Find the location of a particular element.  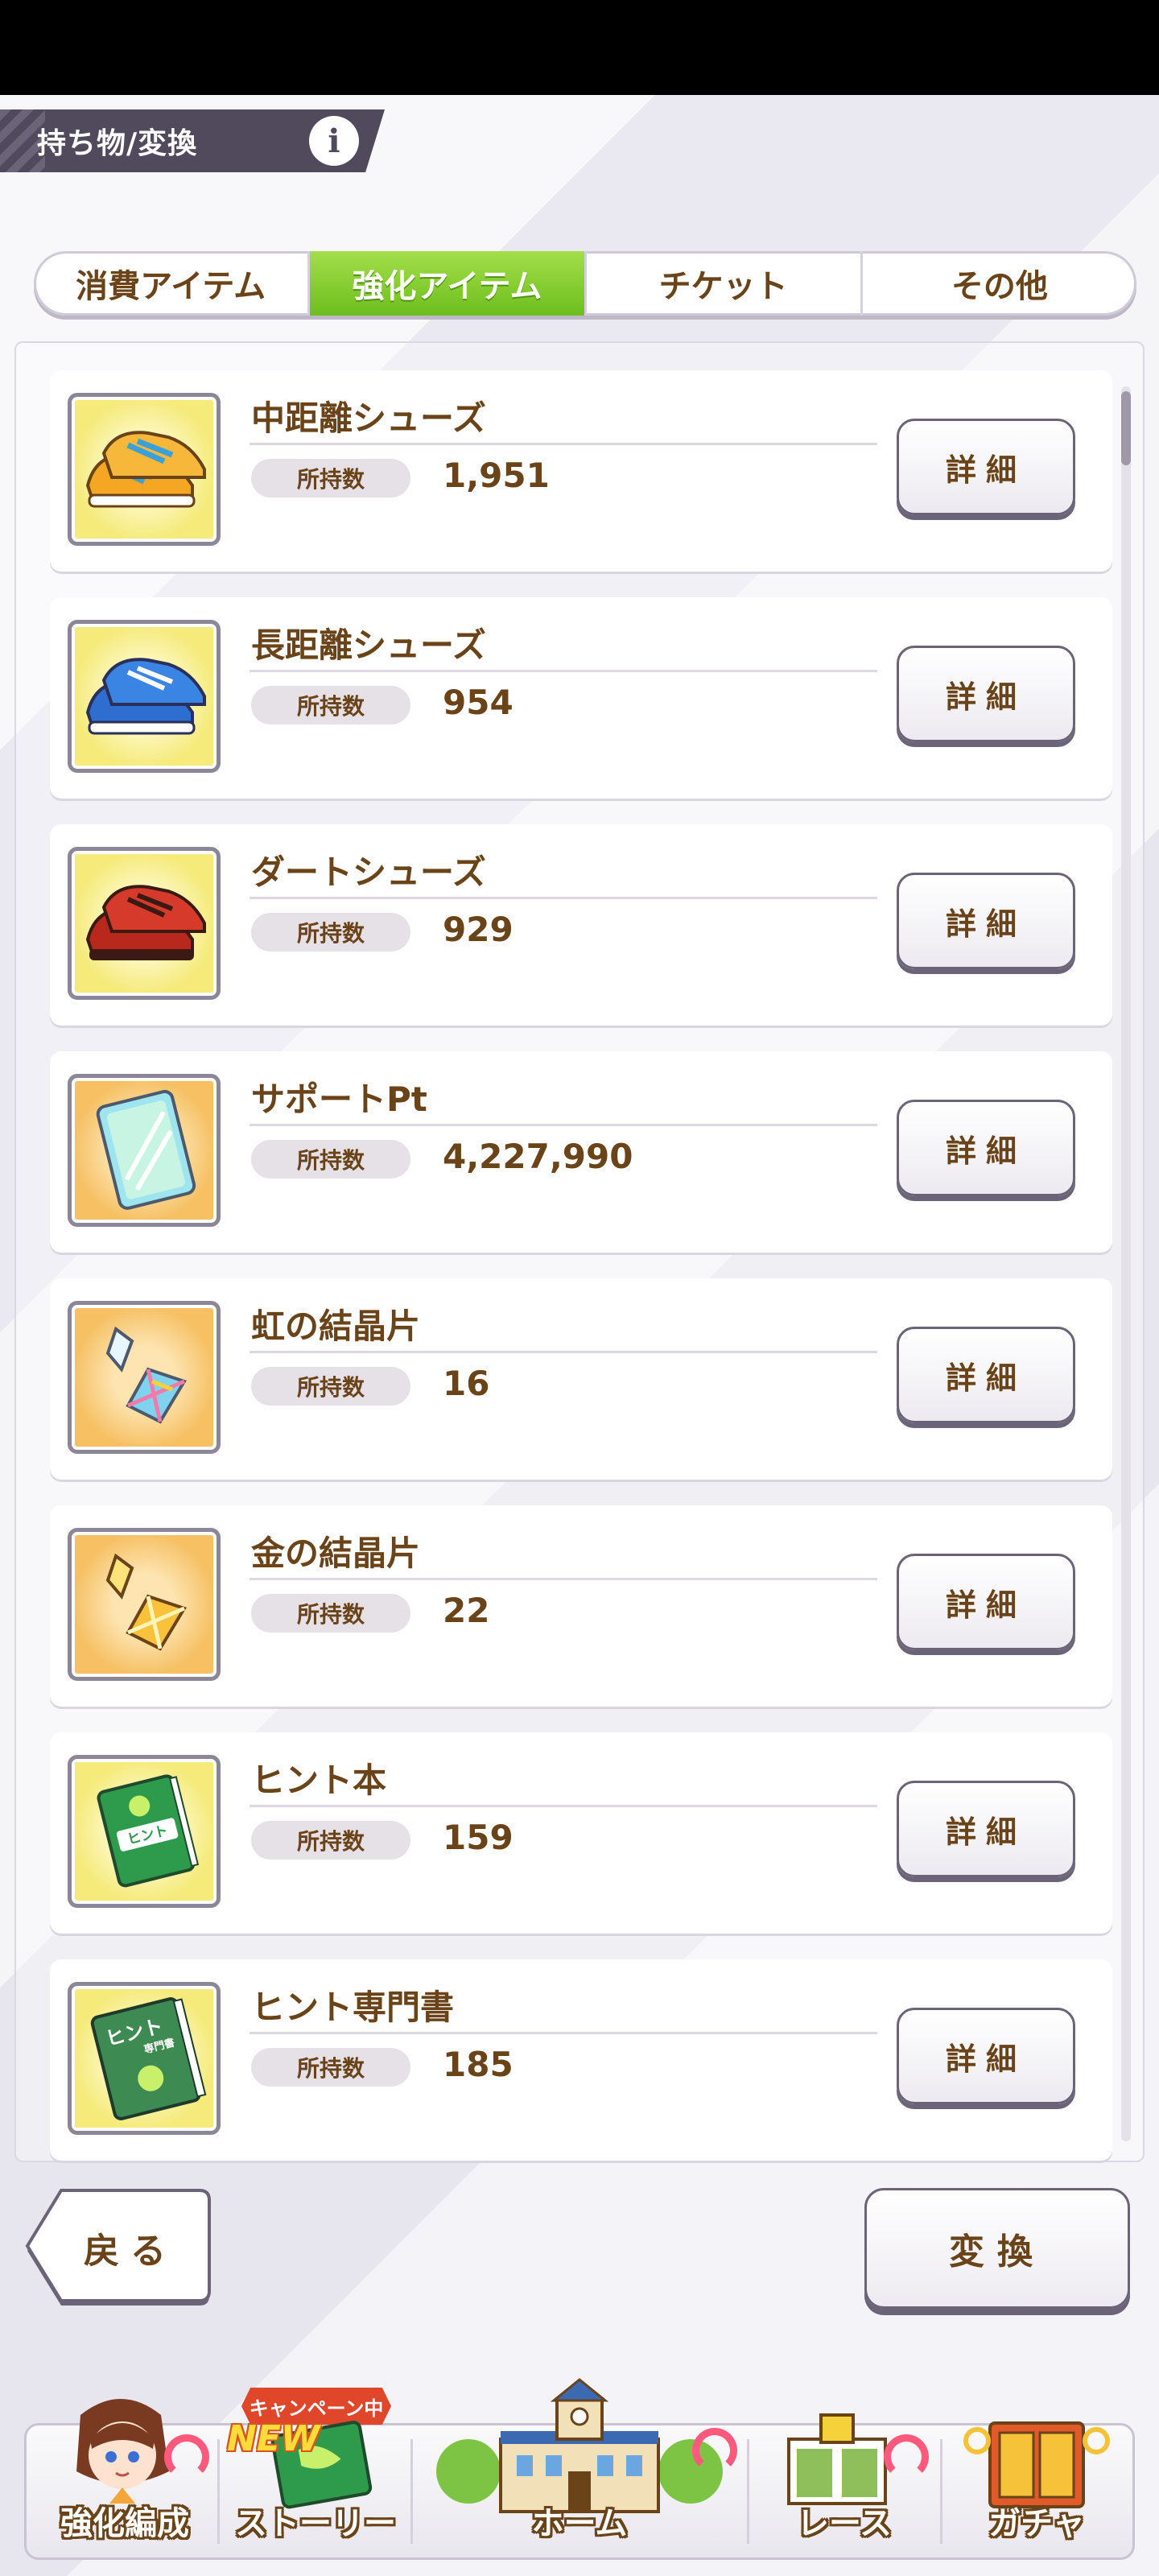

nav-label: ホーム is located at coordinates (579, 2523).